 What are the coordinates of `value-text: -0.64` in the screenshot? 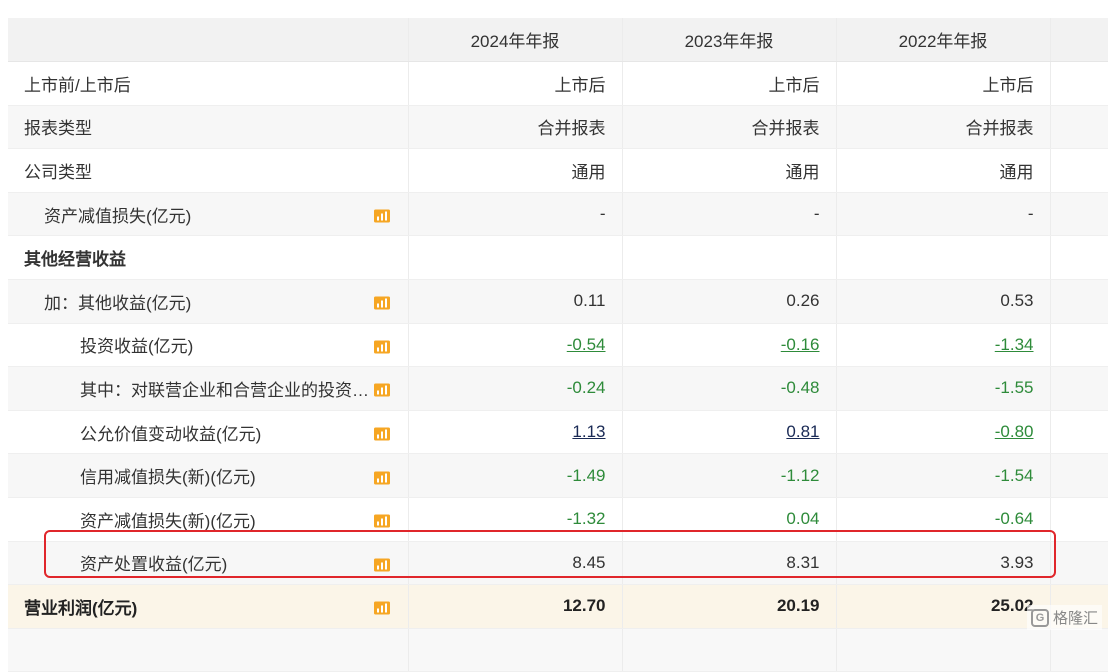 It's located at (1014, 519).